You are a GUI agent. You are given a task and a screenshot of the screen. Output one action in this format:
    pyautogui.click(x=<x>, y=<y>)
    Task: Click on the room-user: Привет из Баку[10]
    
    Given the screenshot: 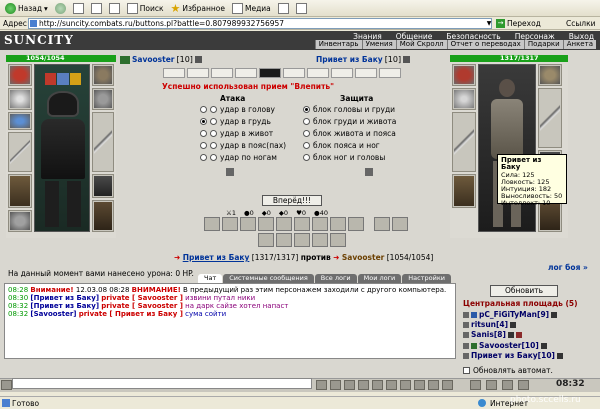 What is the action you would take?
    pyautogui.click(x=513, y=355)
    